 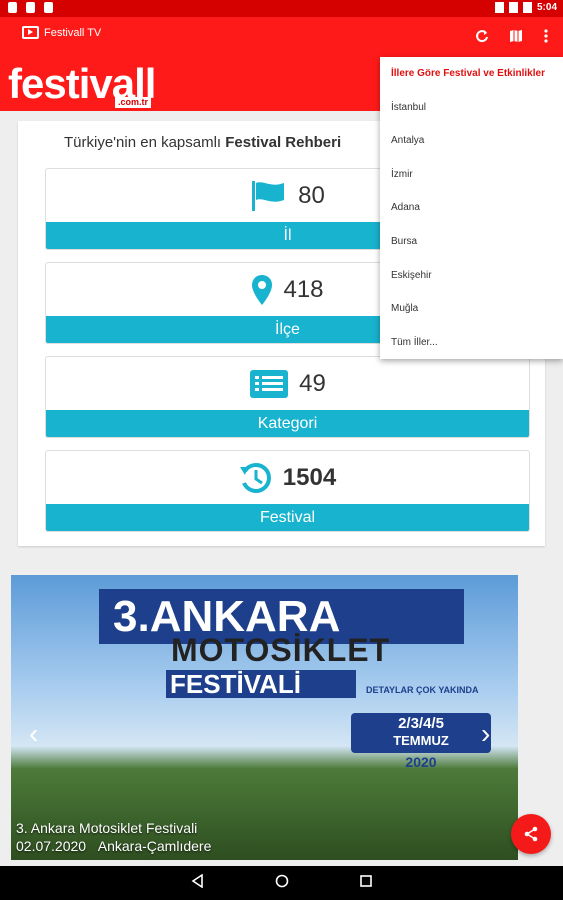 I want to click on notification-icon, so click(x=12, y=7).